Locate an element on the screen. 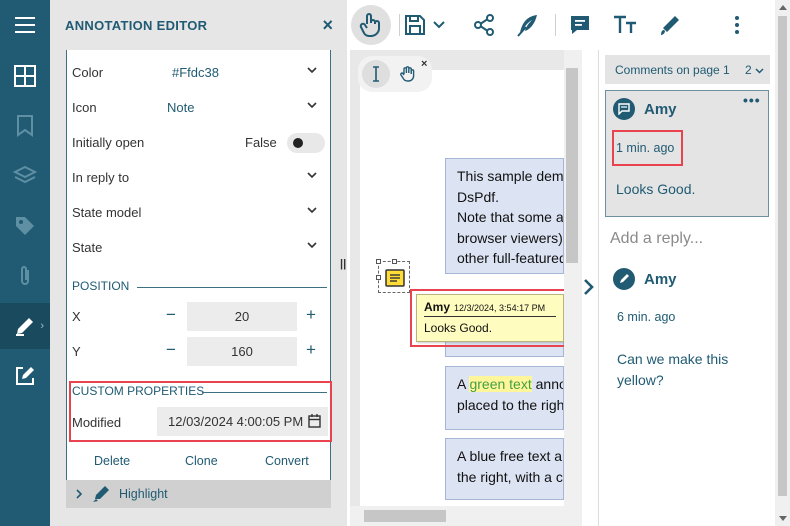 The image size is (790, 526). layers-icon is located at coordinates (25, 174).